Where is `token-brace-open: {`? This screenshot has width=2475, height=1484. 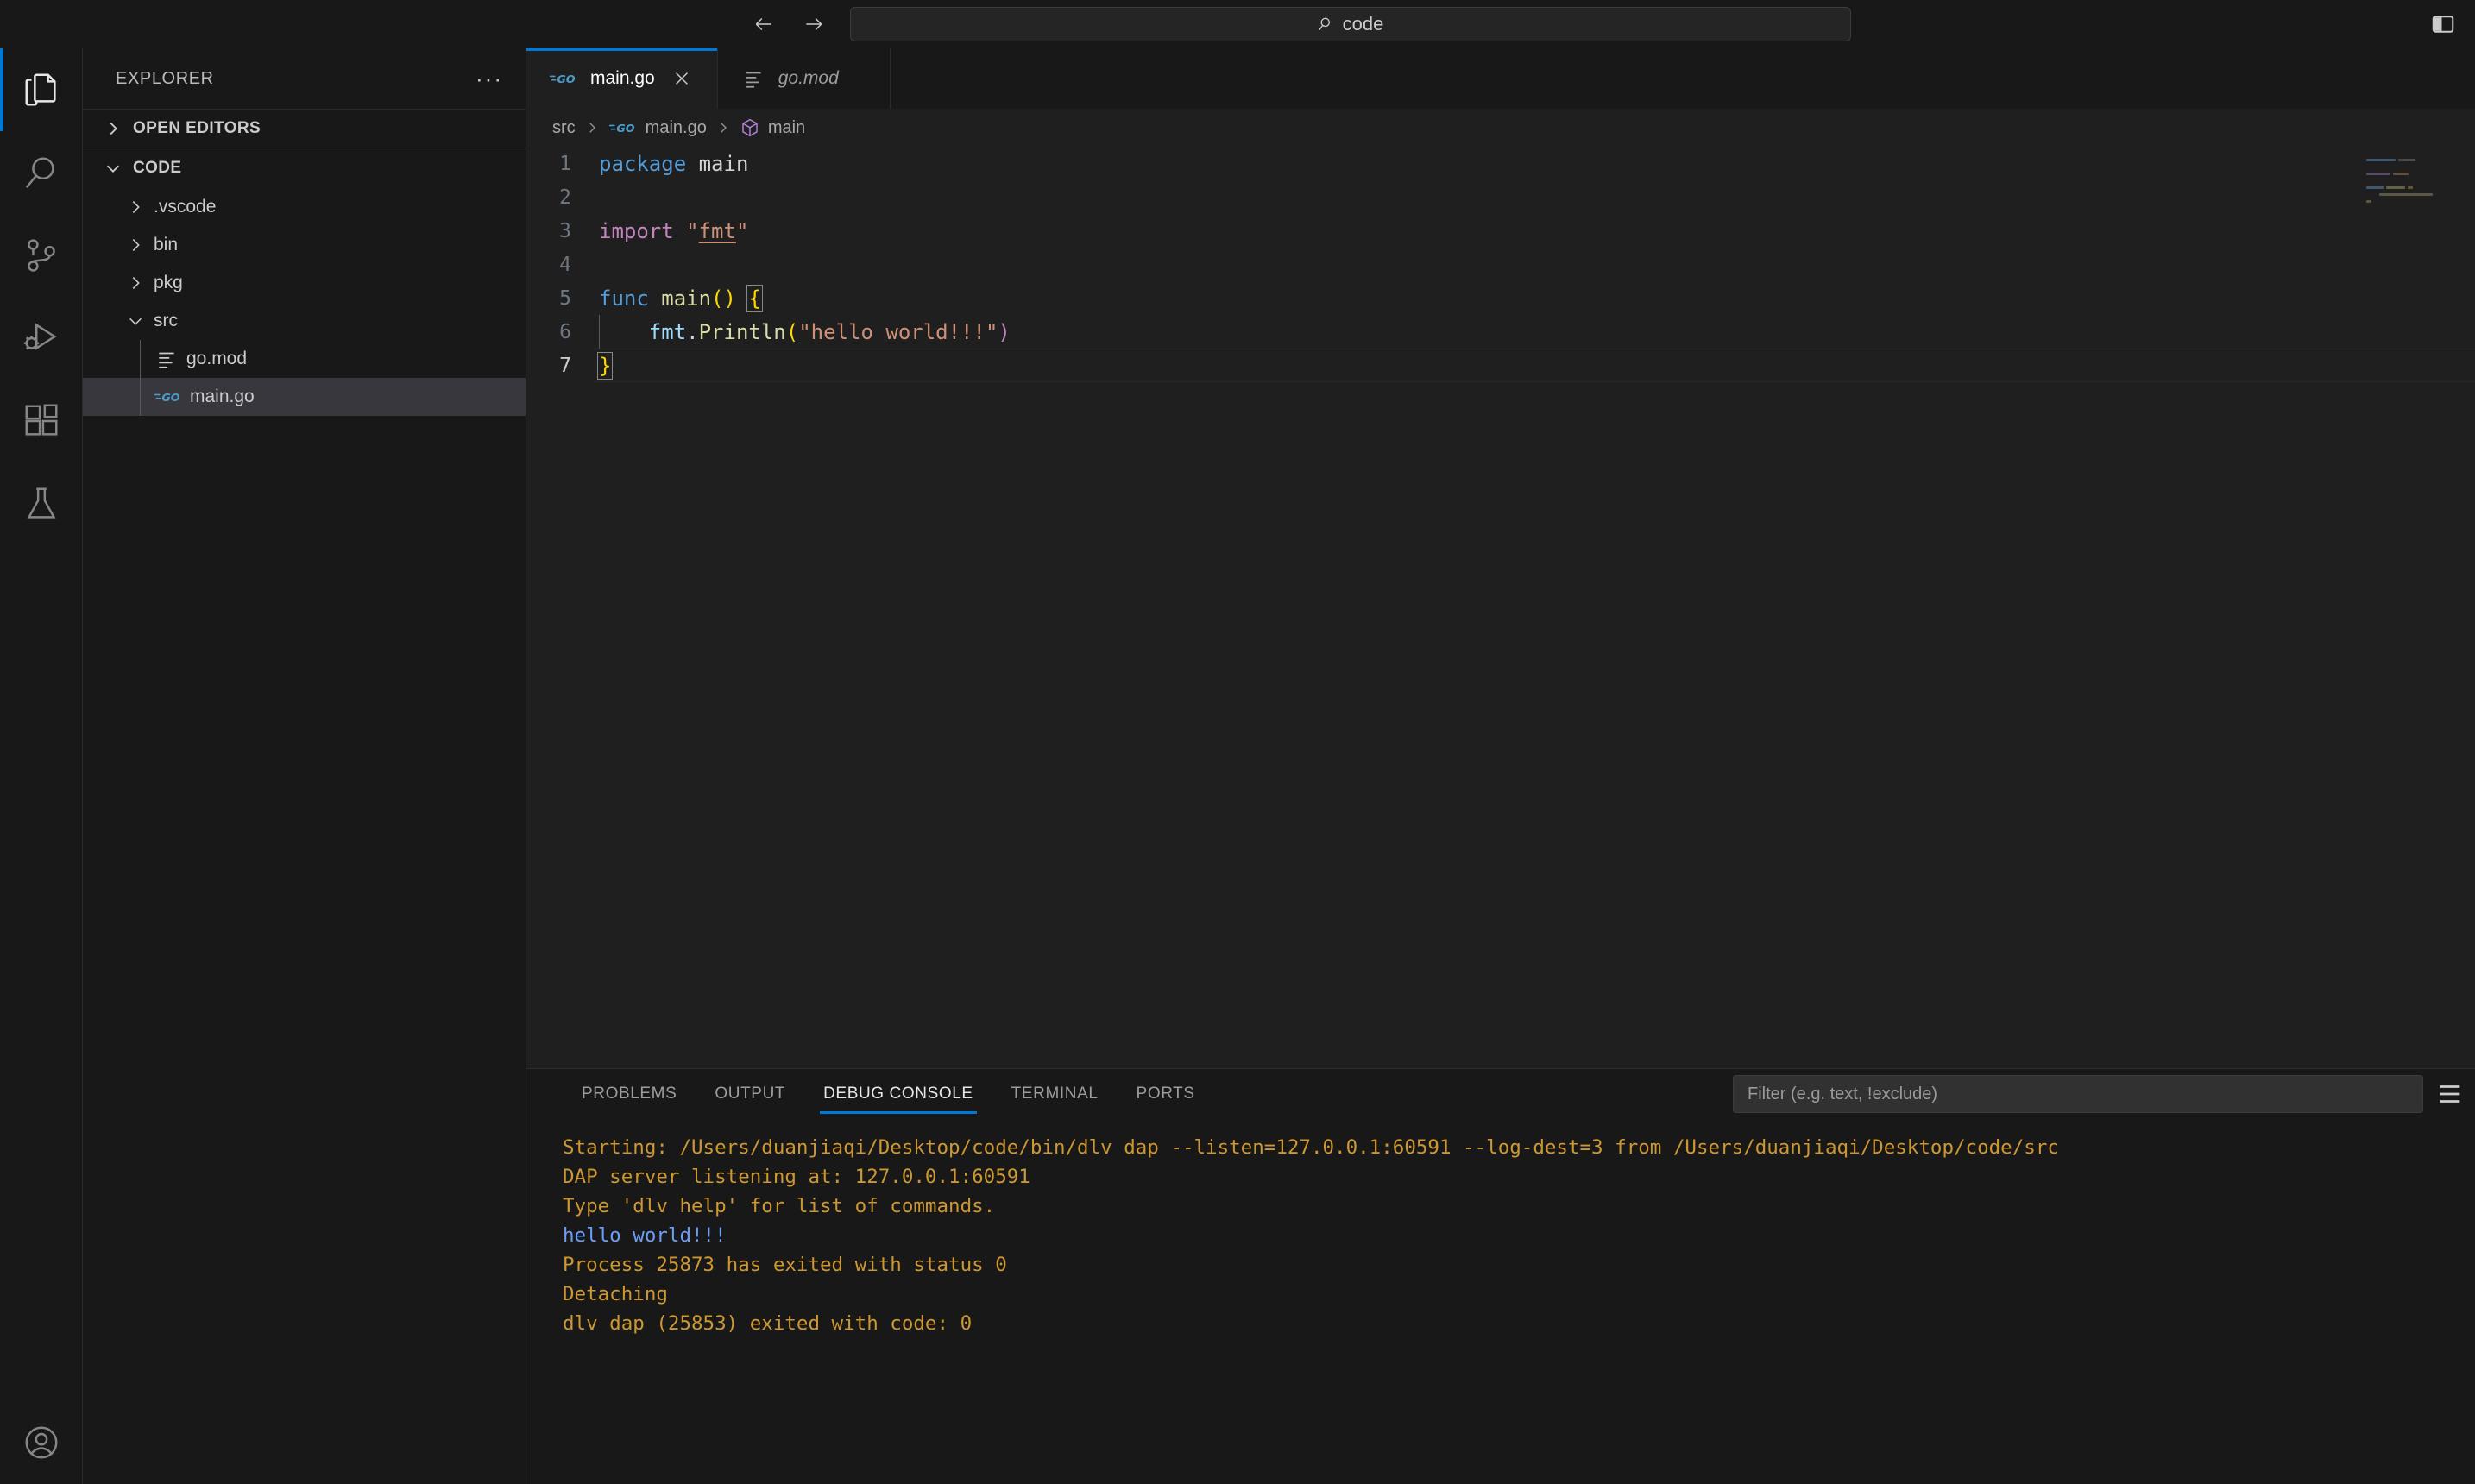 token-brace-open: { is located at coordinates (754, 298).